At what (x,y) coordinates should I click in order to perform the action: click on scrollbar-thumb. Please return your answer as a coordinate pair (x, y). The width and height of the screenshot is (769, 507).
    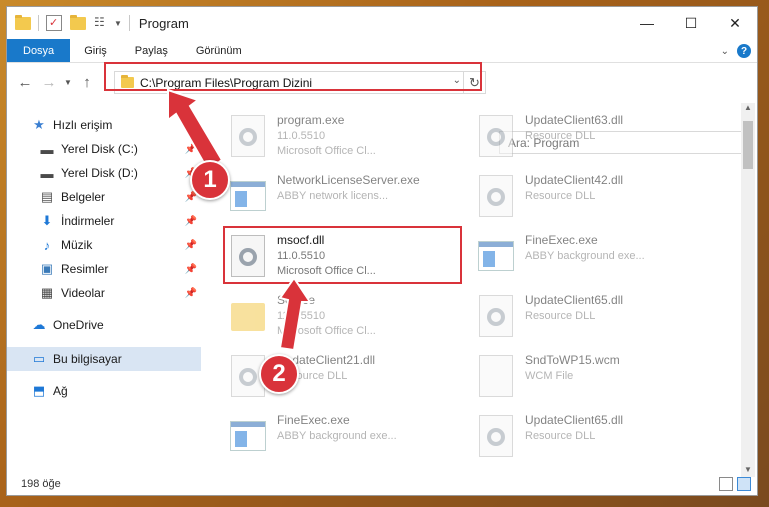
    Looking at the image, I should click on (748, 145).